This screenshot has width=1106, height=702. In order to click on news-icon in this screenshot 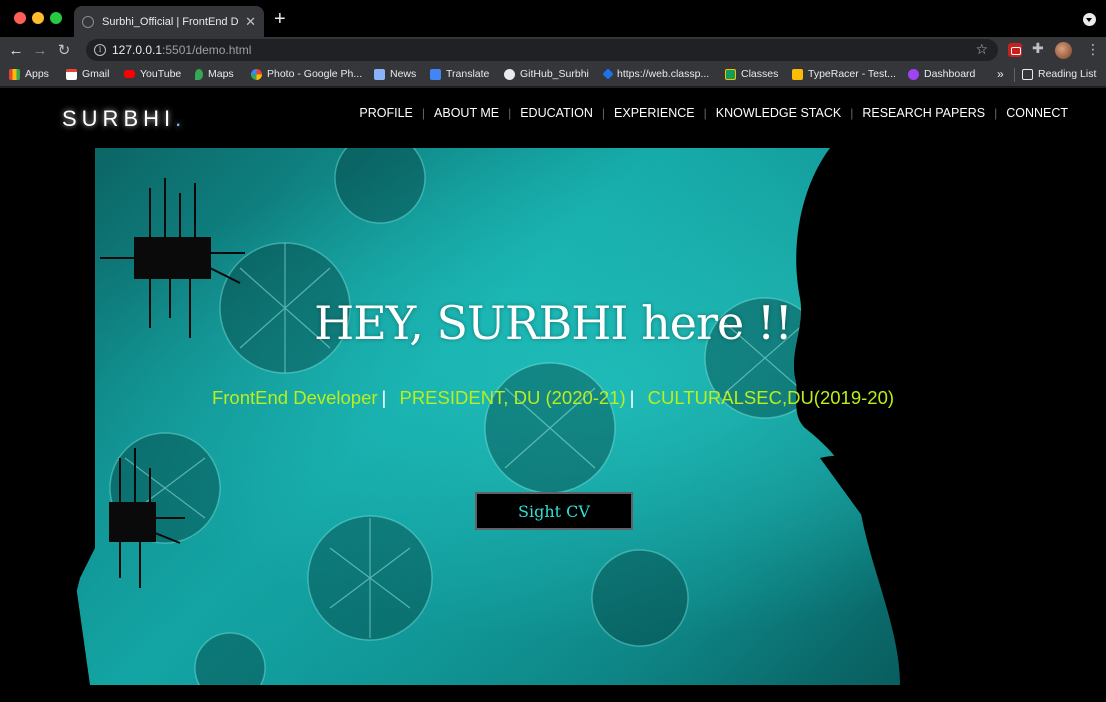, I will do `click(379, 74)`.